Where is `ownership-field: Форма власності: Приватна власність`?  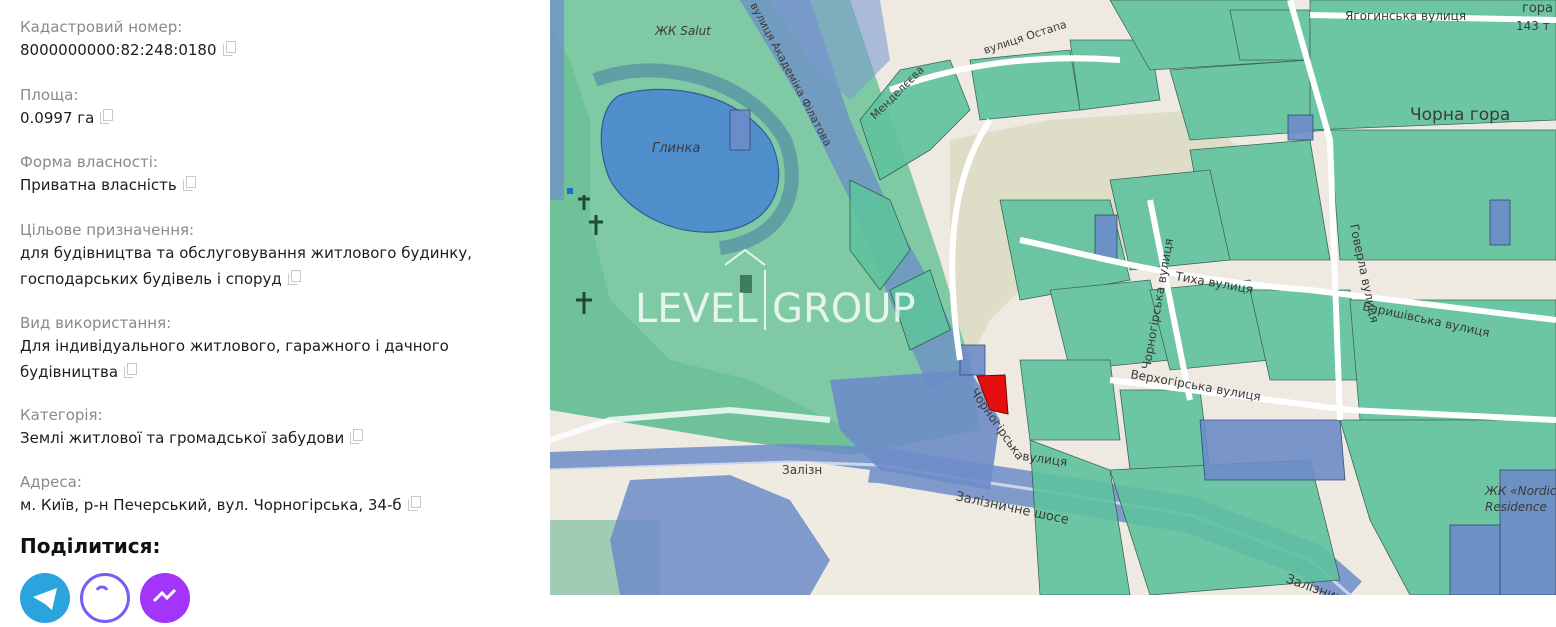 ownership-field: Форма власності: Приватна власність is located at coordinates (108, 175).